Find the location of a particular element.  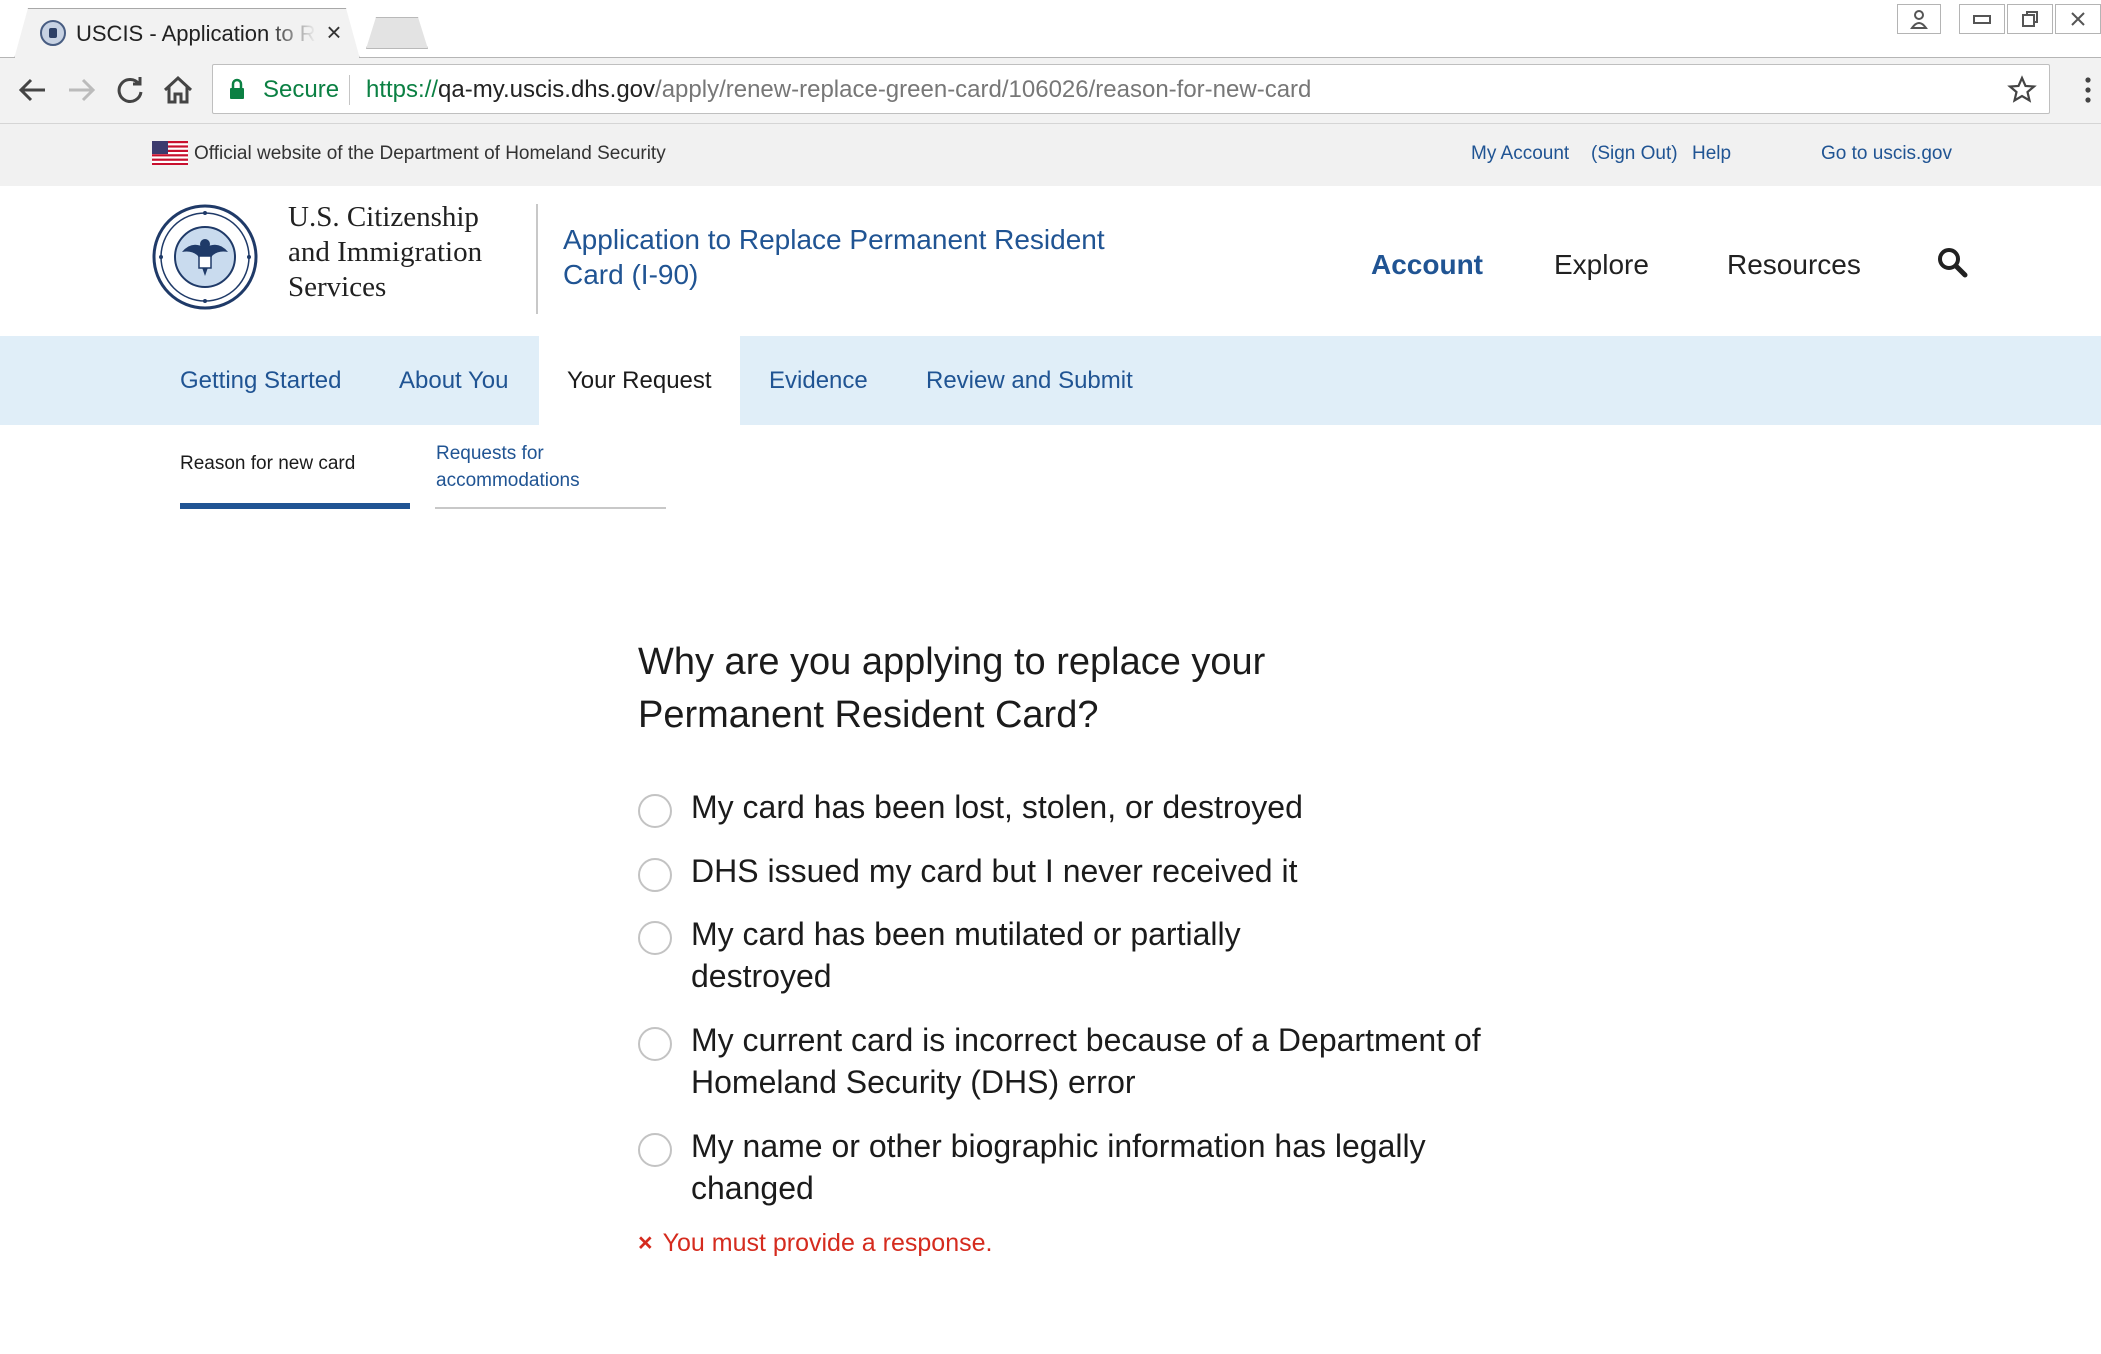

go-to-uscis-link: Go to uscis.gov is located at coordinates (1886, 154).